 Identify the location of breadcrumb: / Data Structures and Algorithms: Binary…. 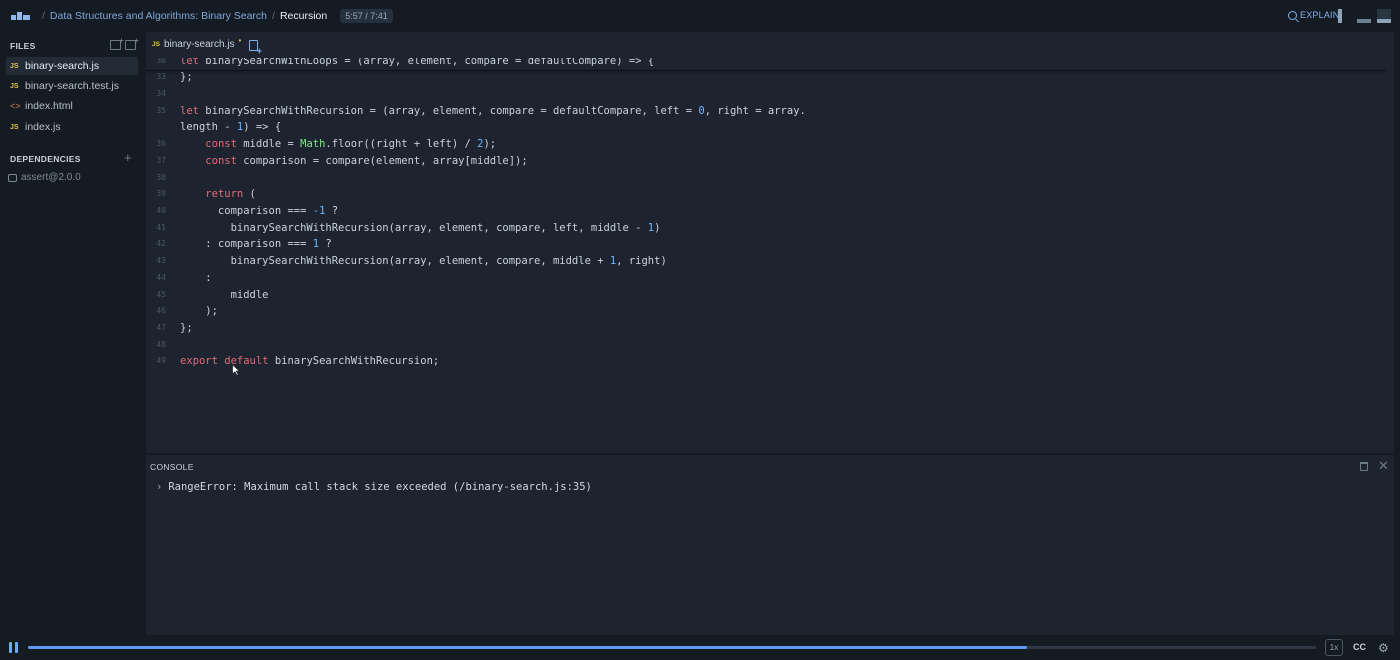
(217, 16).